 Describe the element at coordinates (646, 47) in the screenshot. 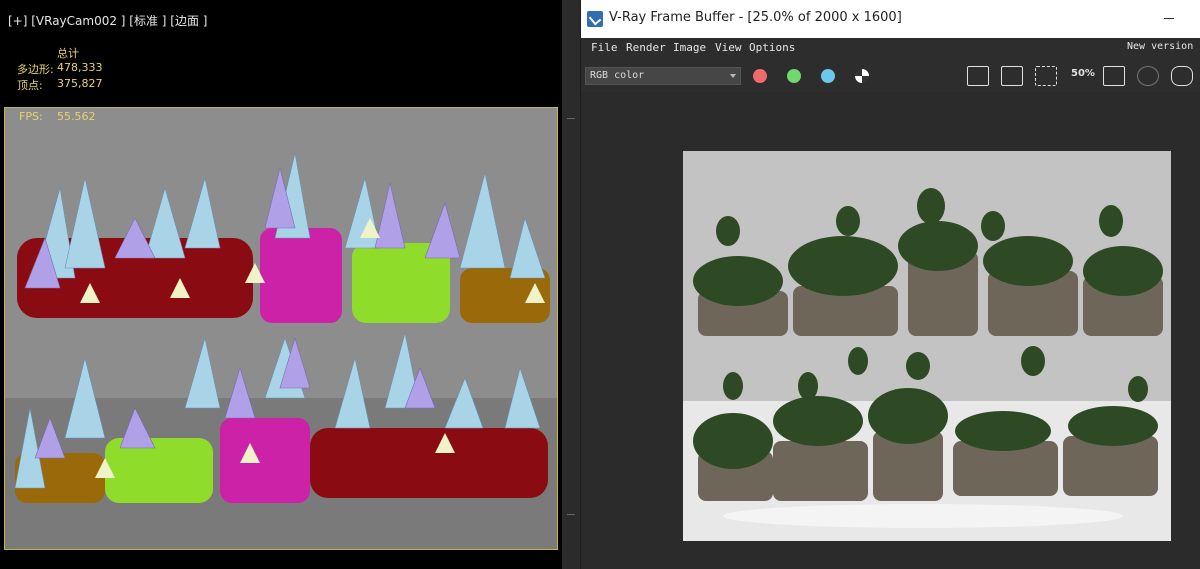

I see `menu-render: Render` at that location.